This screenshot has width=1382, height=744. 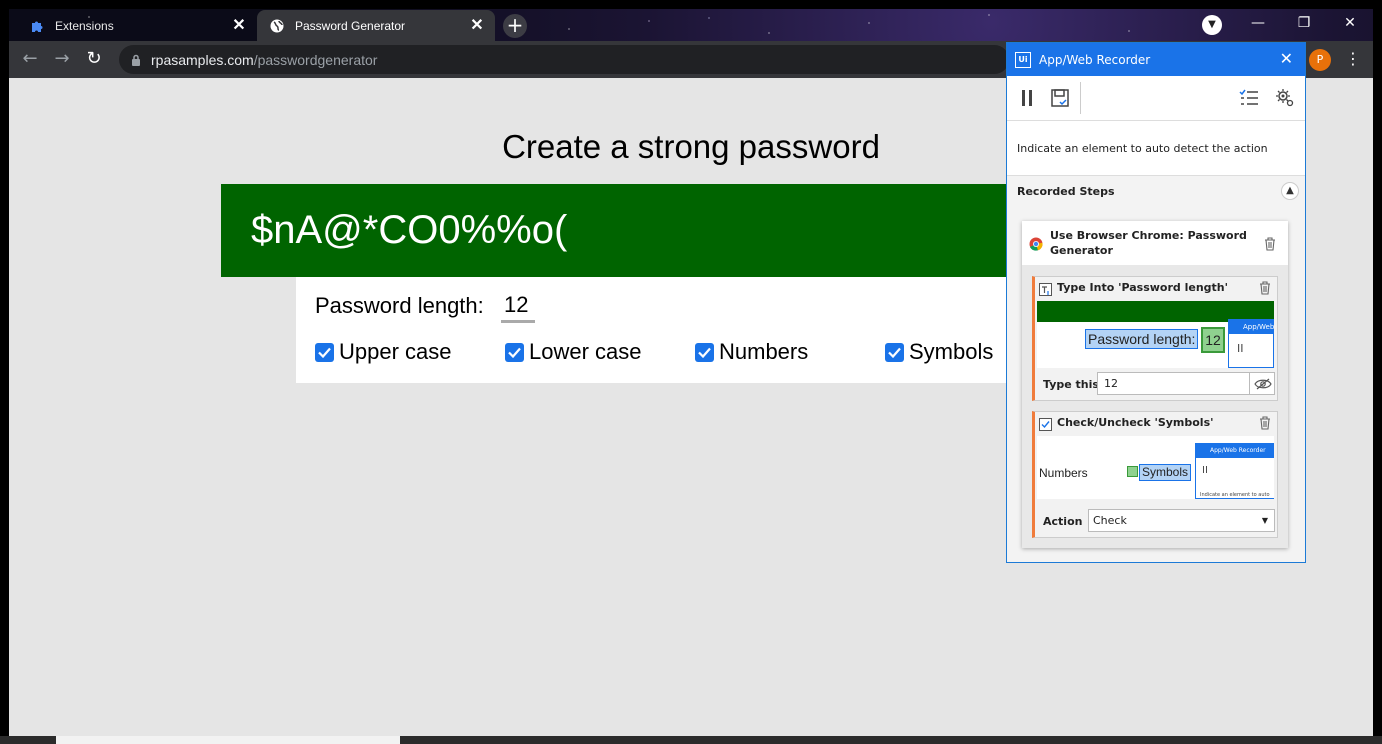 What do you see at coordinates (1066, 191) in the screenshot?
I see `recorded-steps-title: Recorded Steps` at bounding box center [1066, 191].